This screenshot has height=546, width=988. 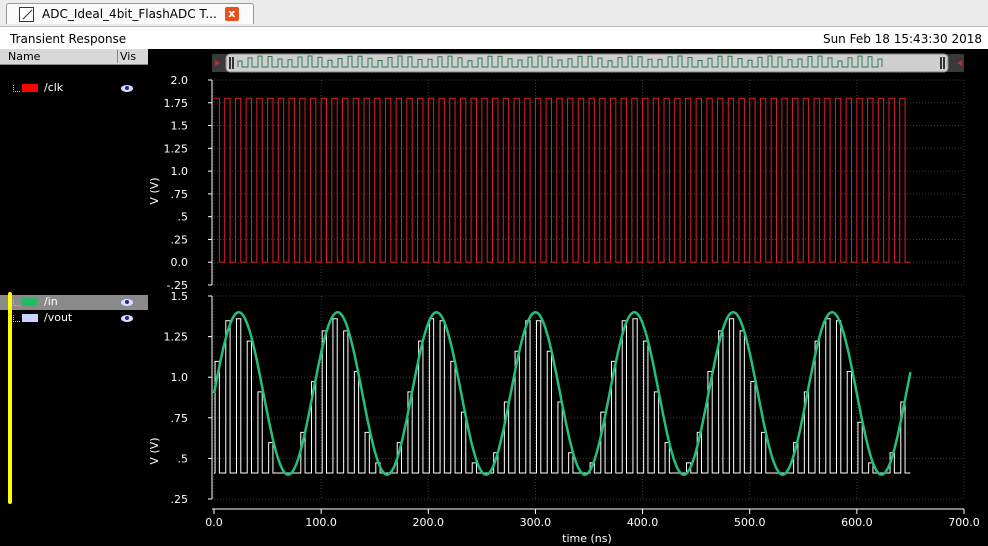 I want to click on bottom-y-tick-label: .25, so click(x=180, y=499).